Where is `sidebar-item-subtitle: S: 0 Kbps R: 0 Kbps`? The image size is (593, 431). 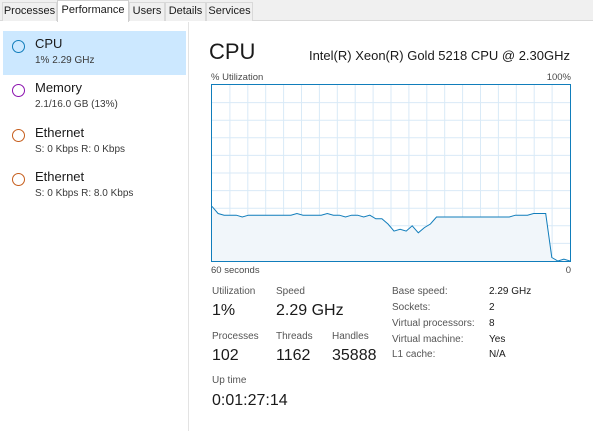 sidebar-item-subtitle: S: 0 Kbps R: 0 Kbps is located at coordinates (80, 149).